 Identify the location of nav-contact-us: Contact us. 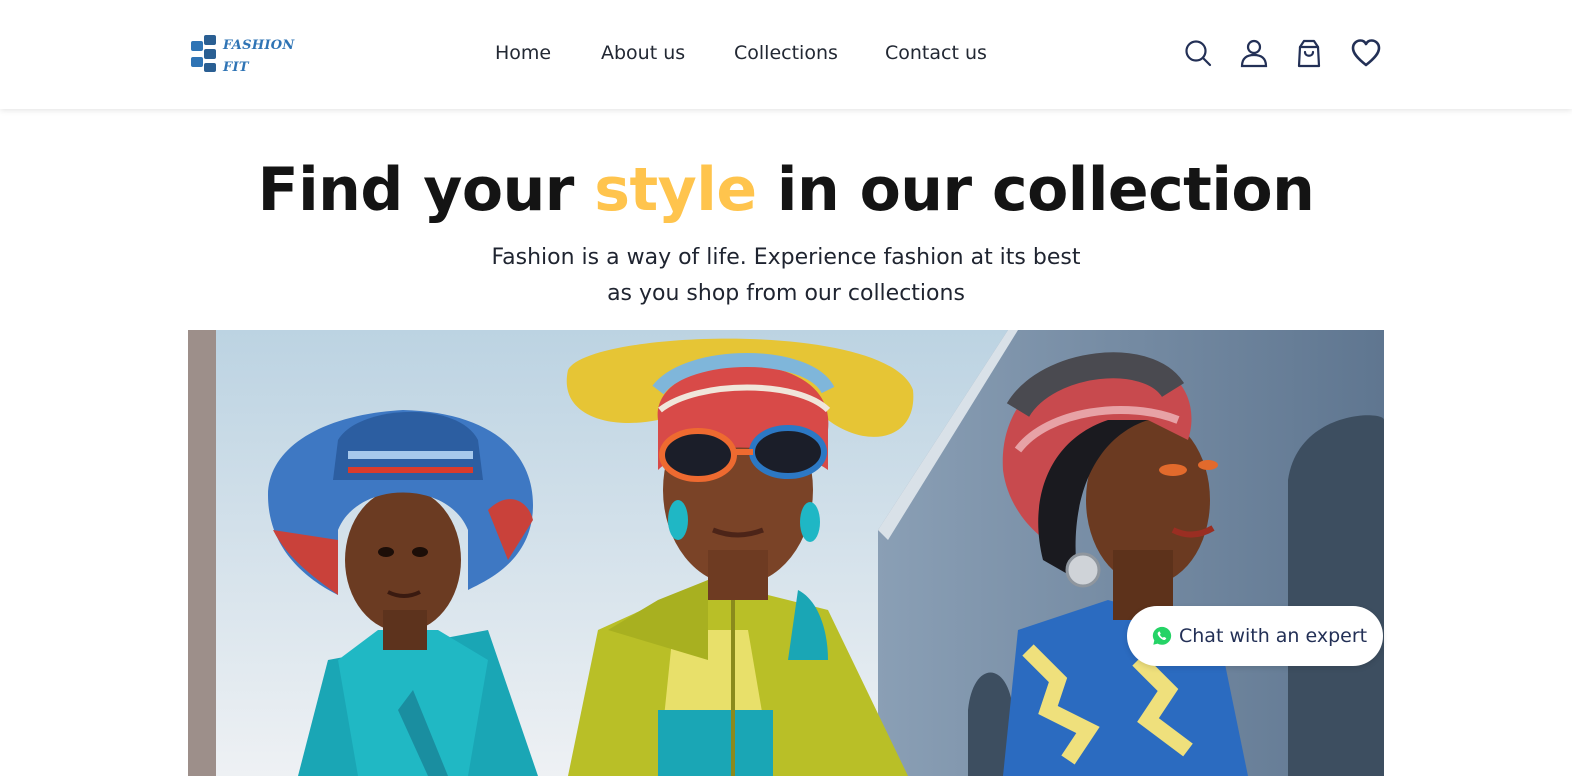
(936, 53).